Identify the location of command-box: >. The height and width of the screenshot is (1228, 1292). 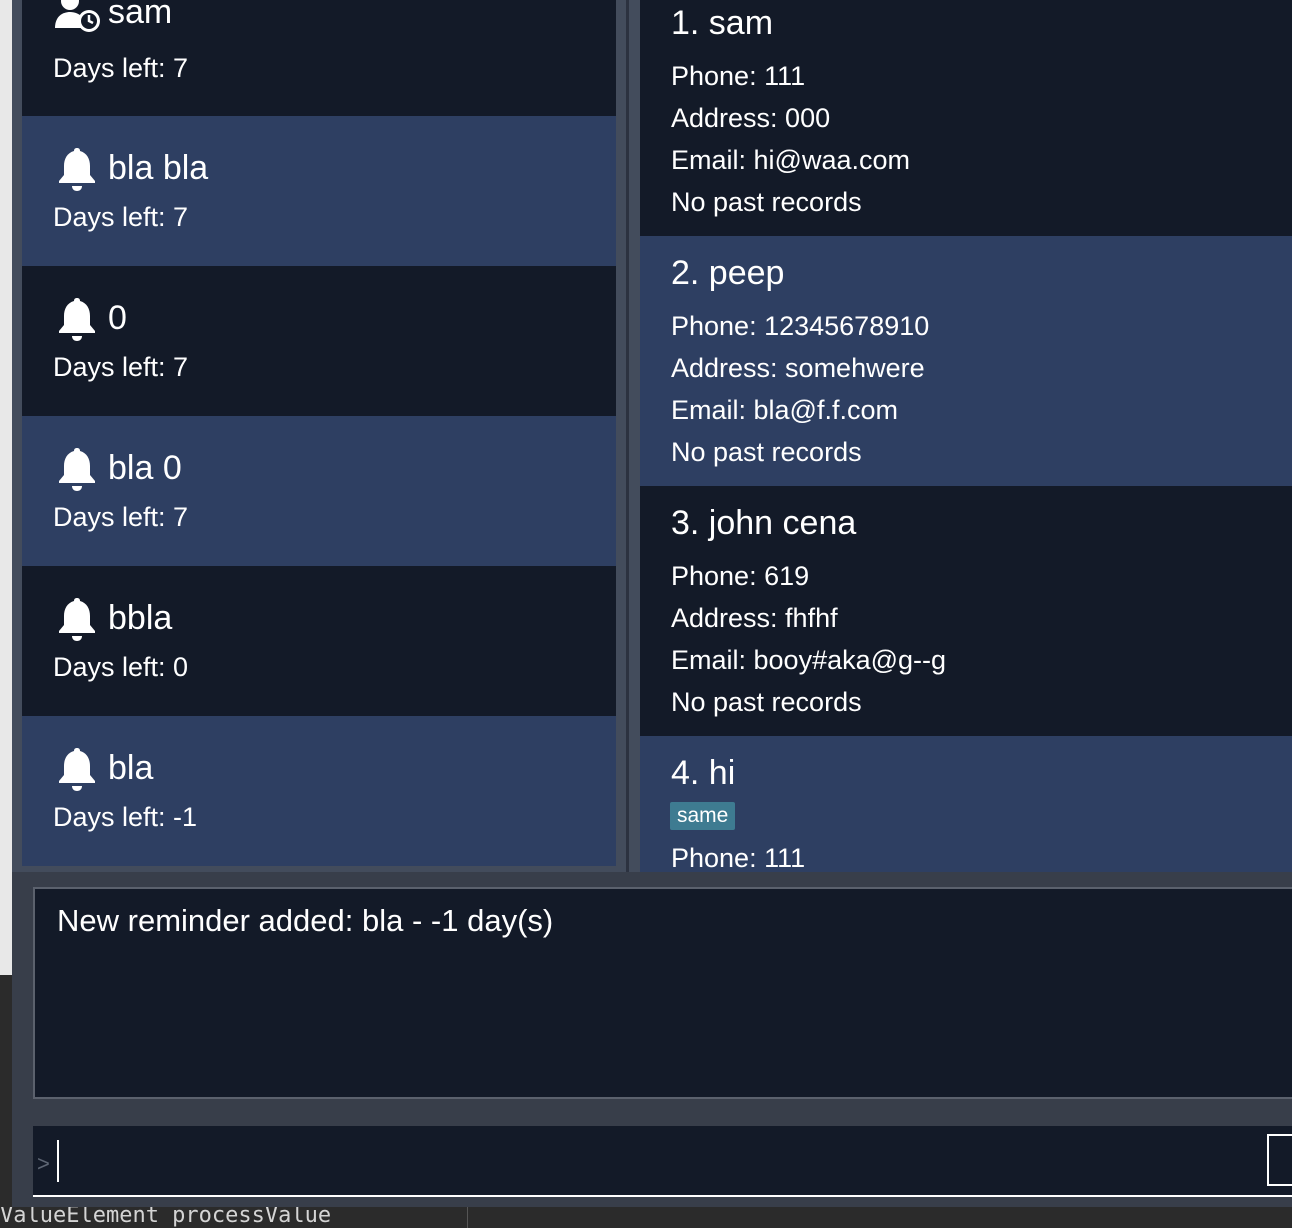
(662, 1161).